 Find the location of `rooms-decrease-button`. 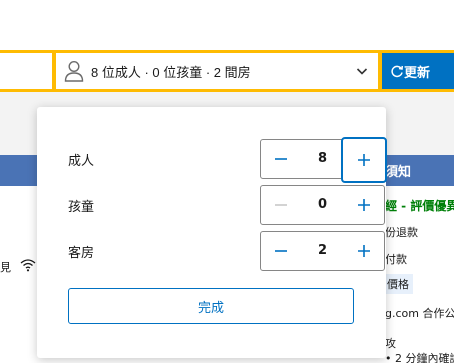

rooms-decrease-button is located at coordinates (281, 251).